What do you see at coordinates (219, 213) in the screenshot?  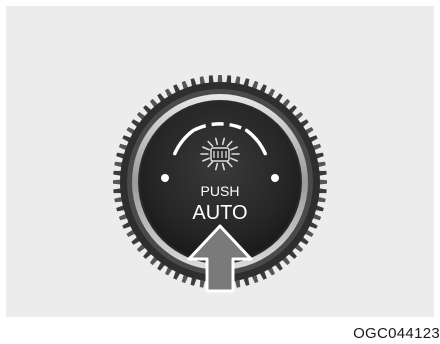 I see `auto-label: AUTO` at bounding box center [219, 213].